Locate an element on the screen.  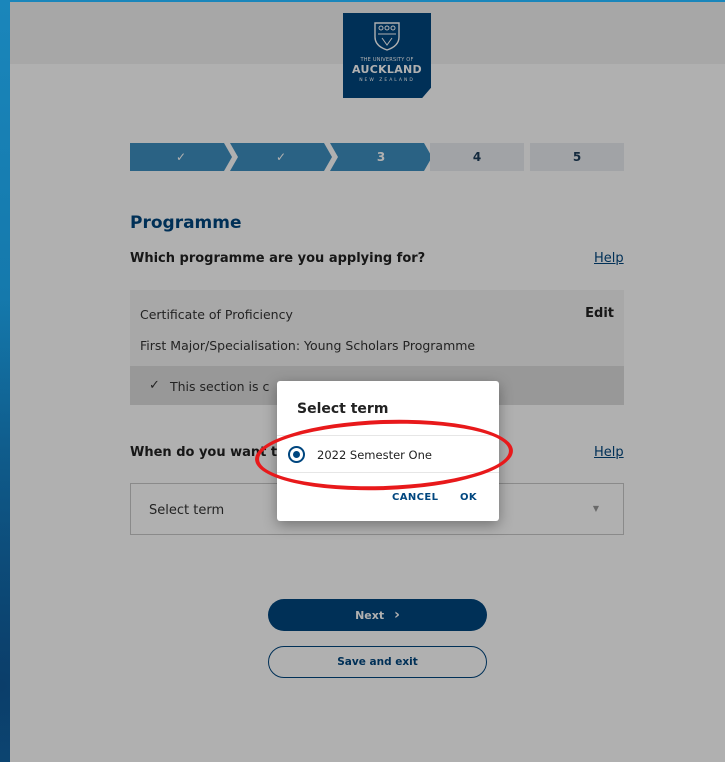
term-option-label: 2022 Semester One is located at coordinates (374, 455).